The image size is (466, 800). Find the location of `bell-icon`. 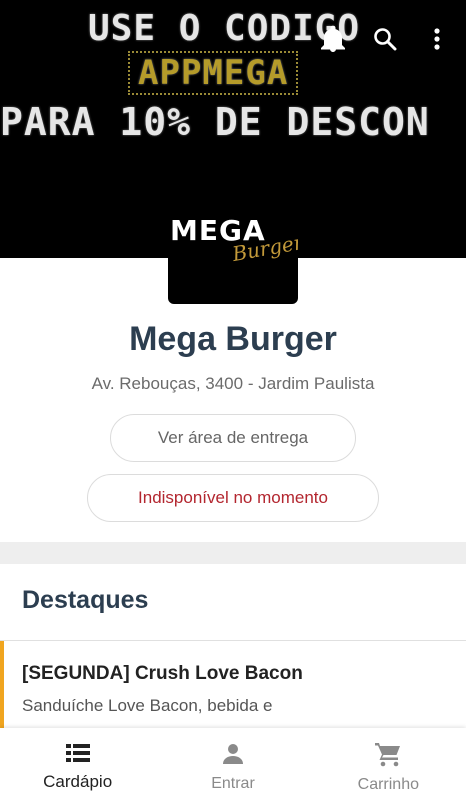

bell-icon is located at coordinates (333, 39).